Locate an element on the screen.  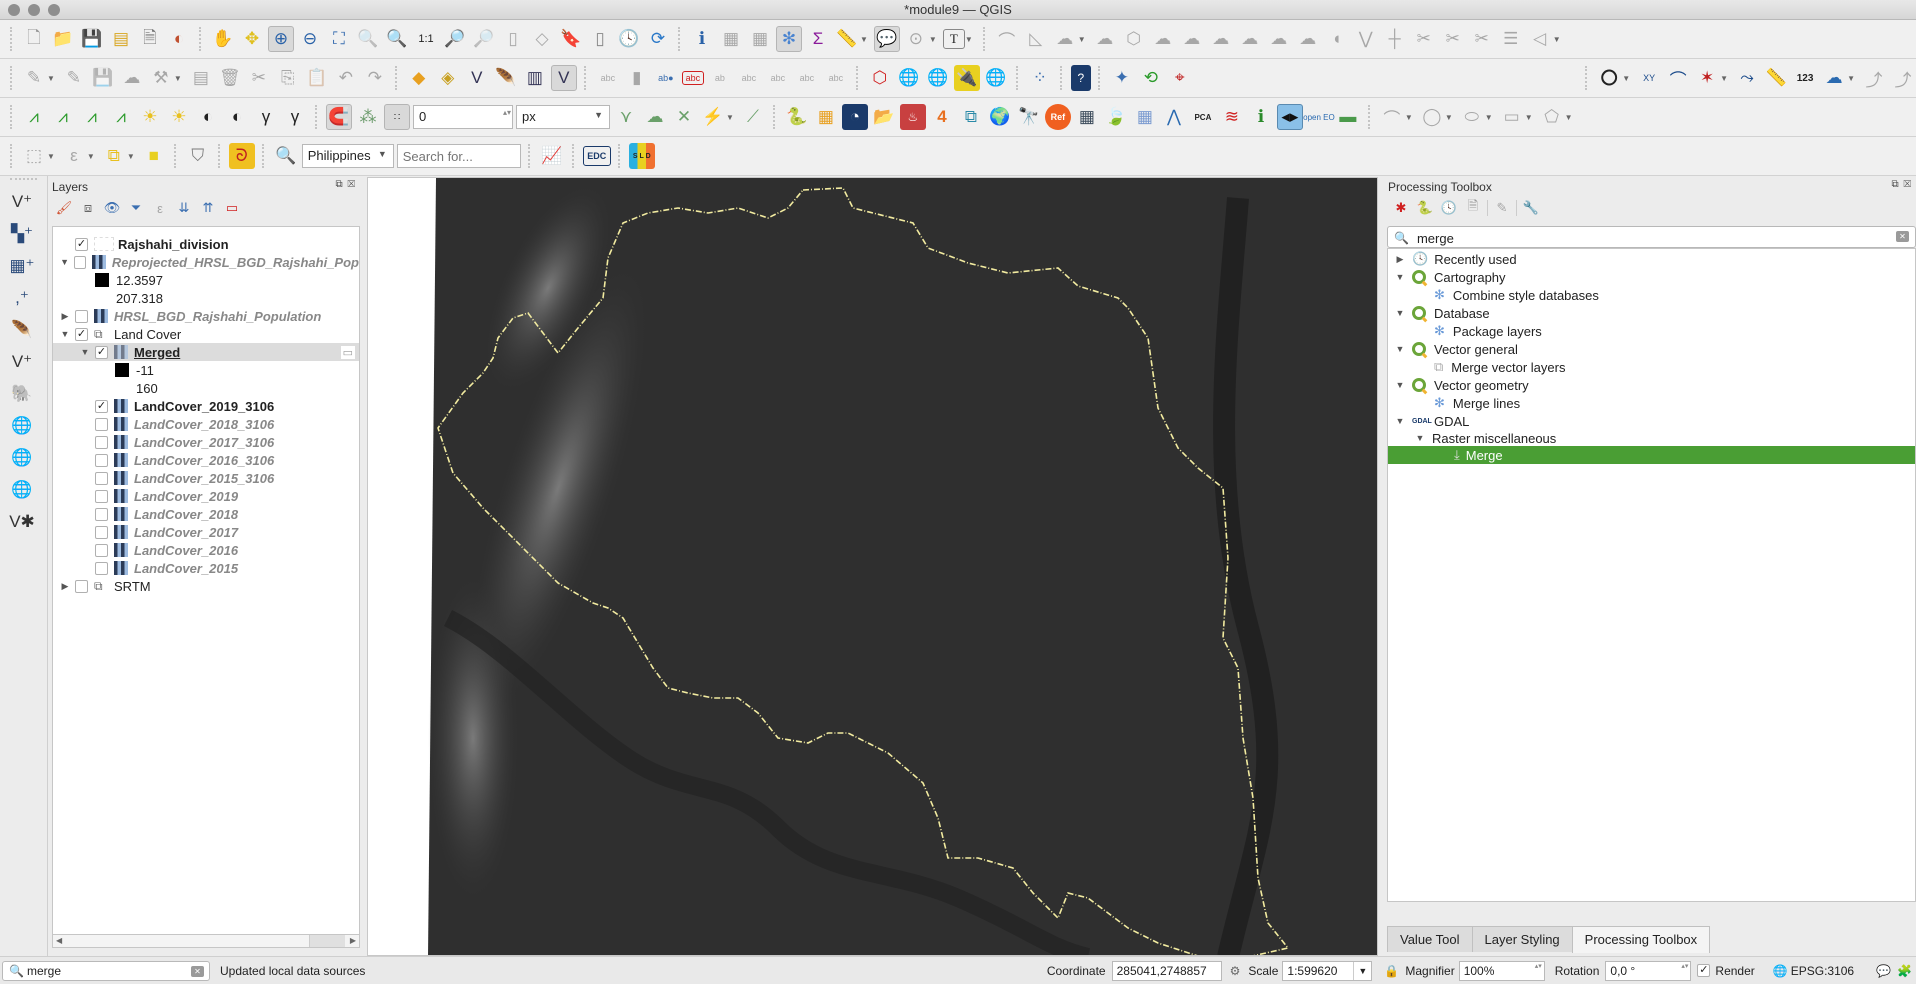
avoid-overlap-icon: ⟋ is located at coordinates (753, 117).